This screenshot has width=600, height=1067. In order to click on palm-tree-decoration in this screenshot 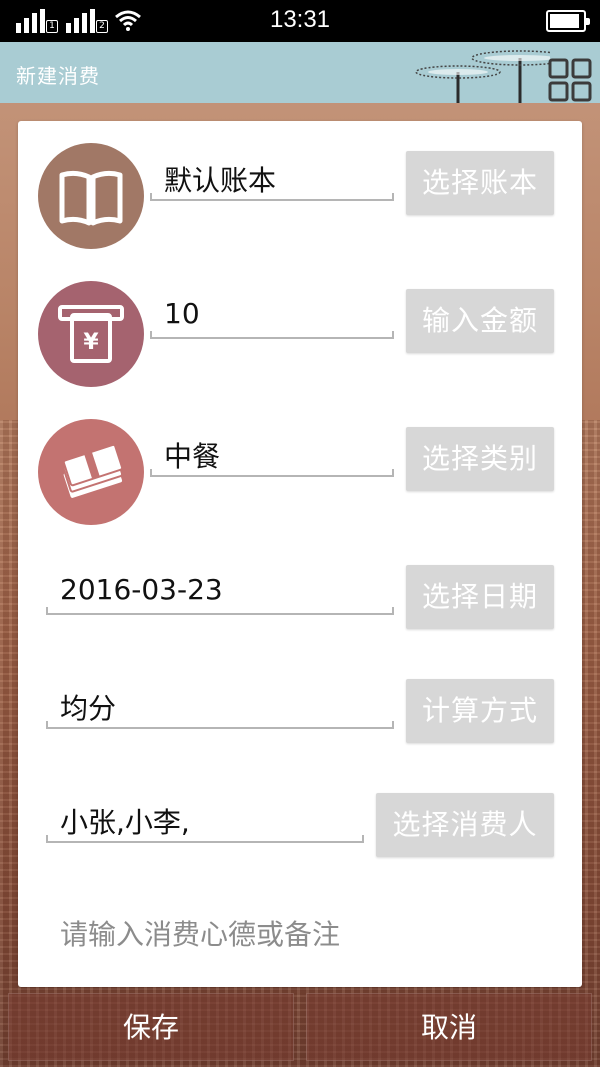, I will do `click(482, 76)`.